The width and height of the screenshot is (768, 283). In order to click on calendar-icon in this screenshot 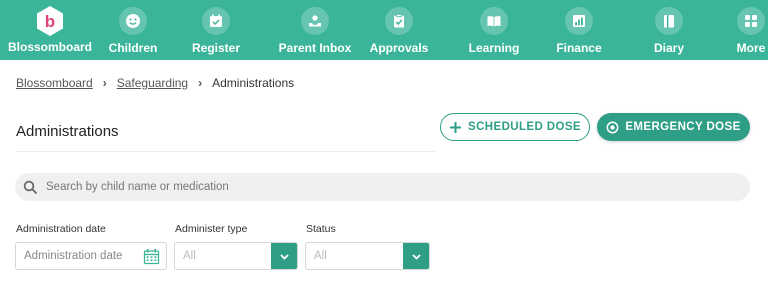, I will do `click(151, 256)`.